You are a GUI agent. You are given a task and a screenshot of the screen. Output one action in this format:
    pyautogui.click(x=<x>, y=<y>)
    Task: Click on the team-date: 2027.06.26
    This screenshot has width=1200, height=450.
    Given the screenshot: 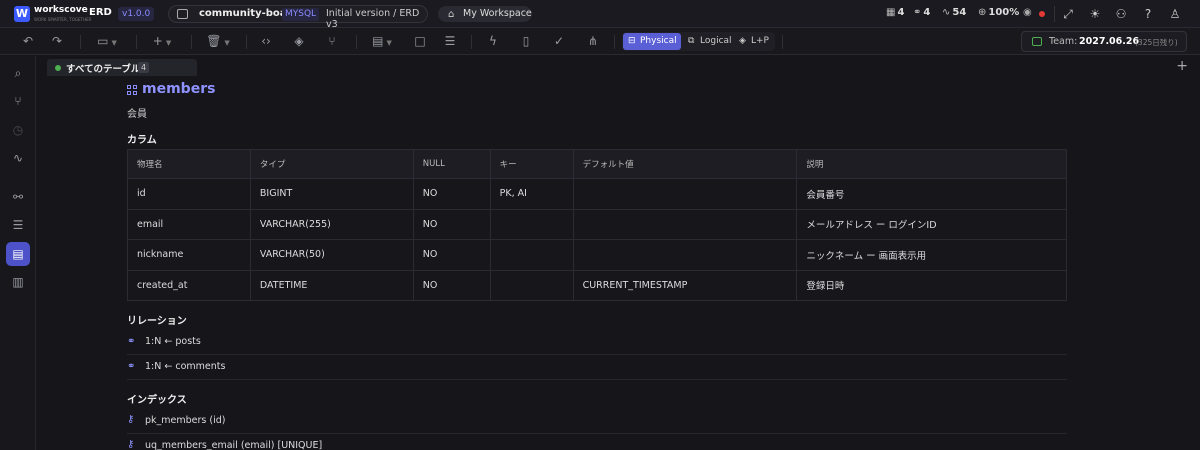 What is the action you would take?
    pyautogui.click(x=1109, y=41)
    